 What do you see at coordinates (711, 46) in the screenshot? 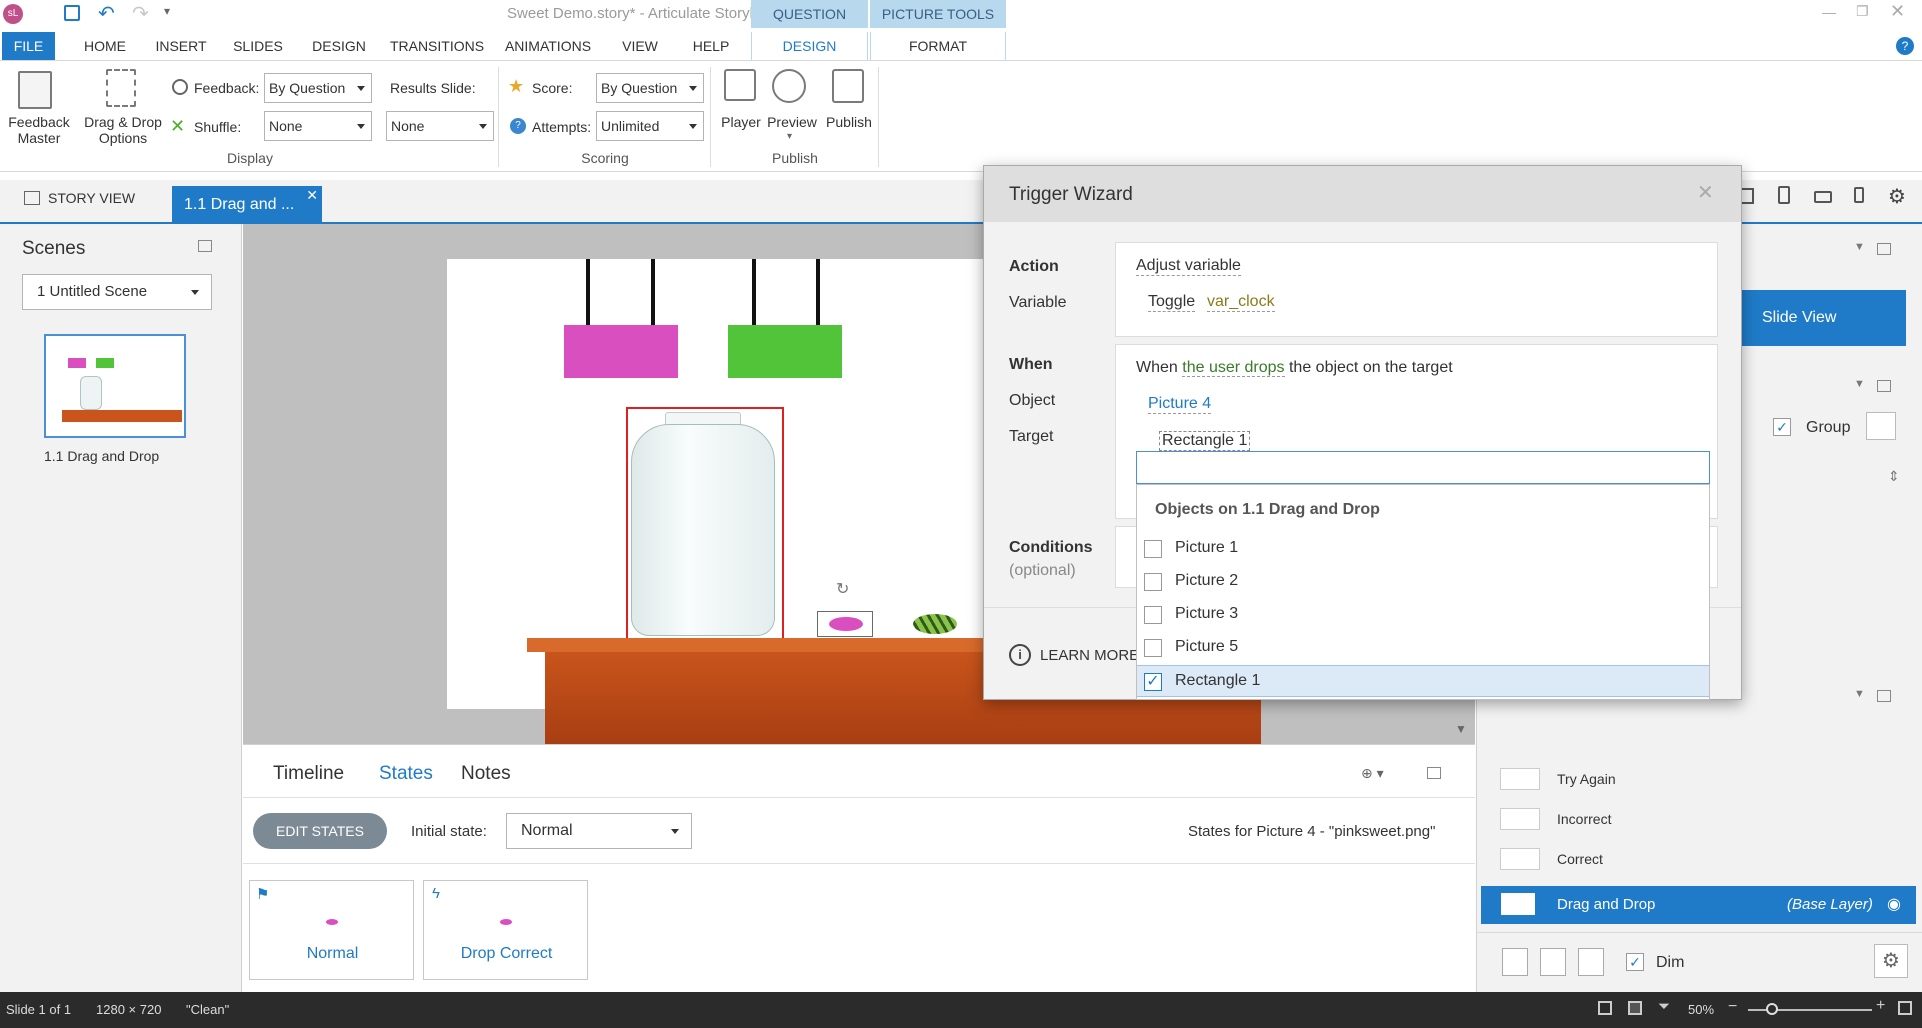
I see `tab-help: HELP` at bounding box center [711, 46].